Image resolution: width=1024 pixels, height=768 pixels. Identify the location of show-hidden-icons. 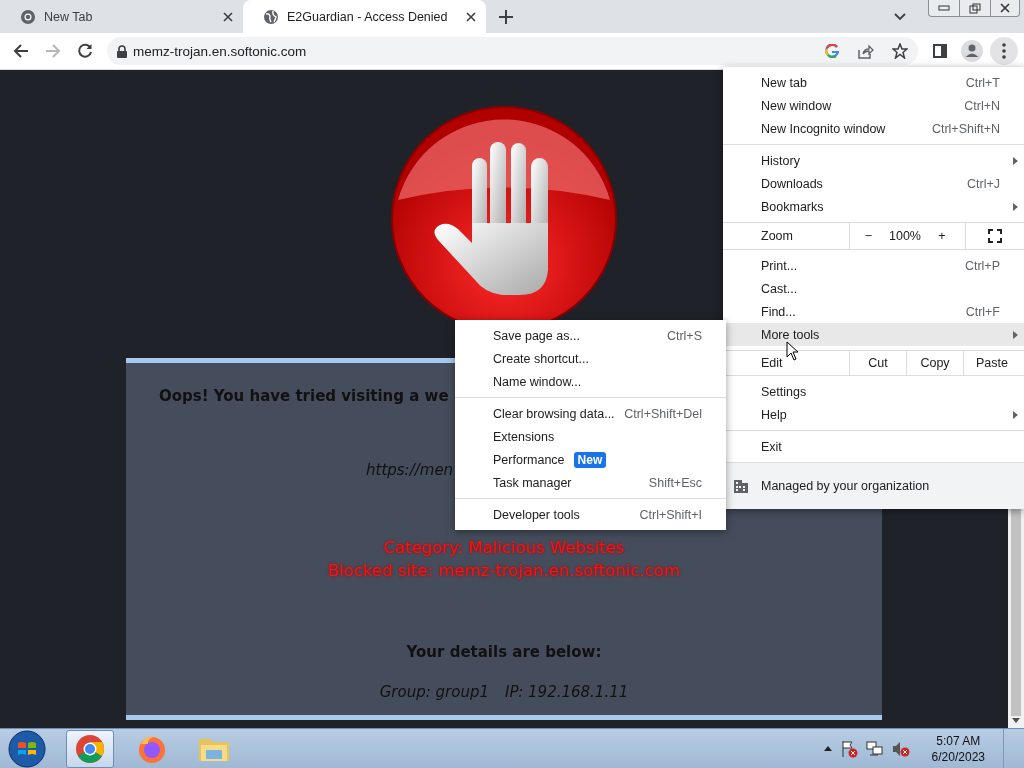
(827, 748).